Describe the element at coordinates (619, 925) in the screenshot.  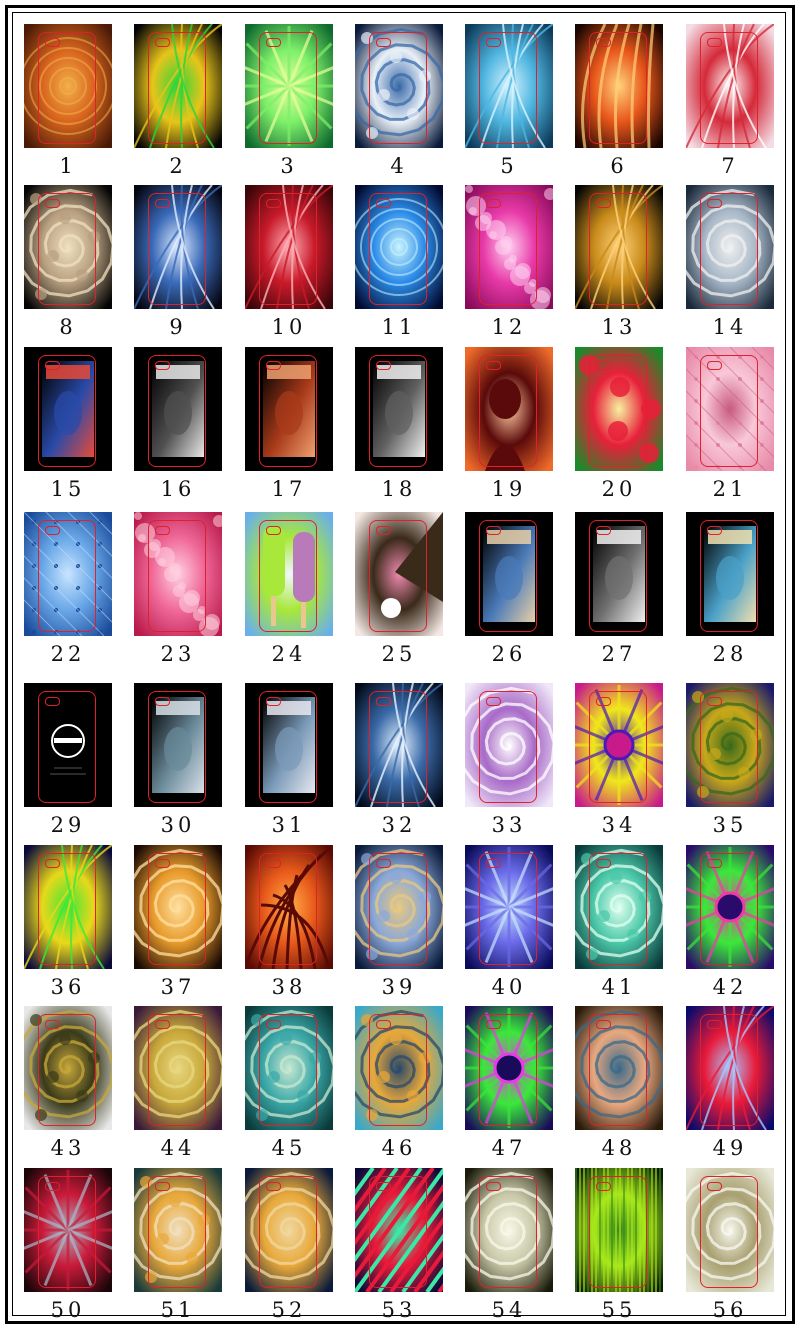
I see `design-cell: 41` at that location.